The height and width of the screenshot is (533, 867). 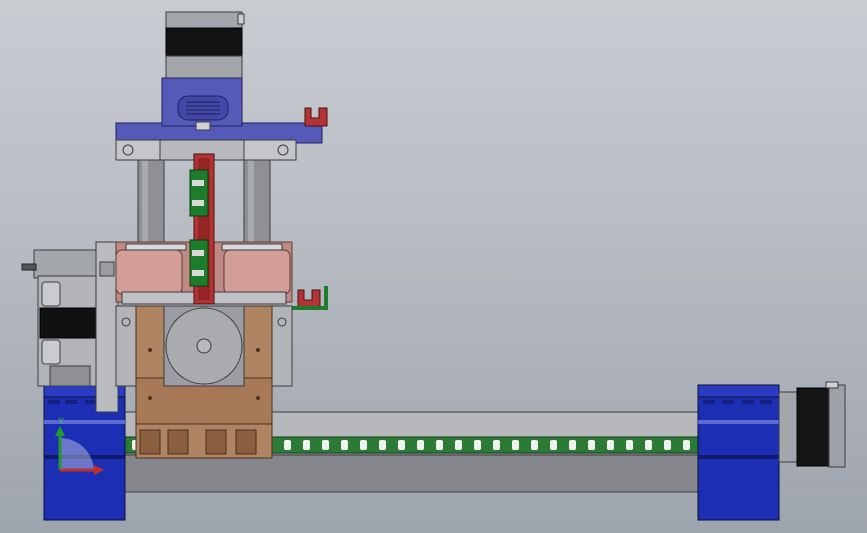 What do you see at coordinates (202, 229) in the screenshot?
I see `drag-chain` at bounding box center [202, 229].